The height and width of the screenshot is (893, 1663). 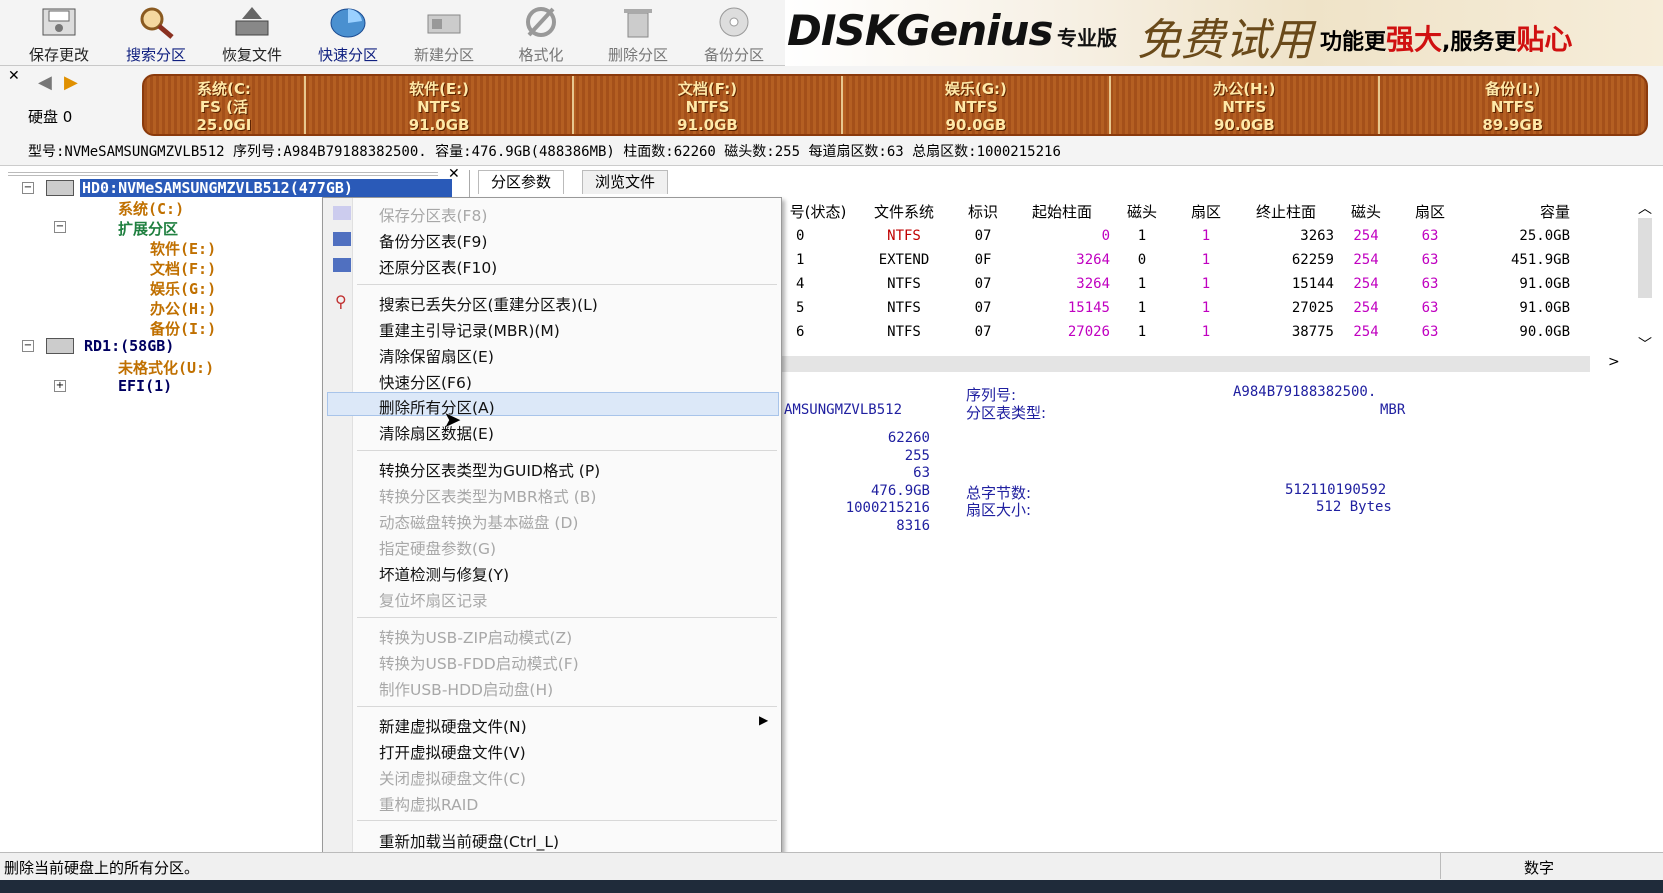 I want to click on tab-browse-files: 浏览文件, so click(x=625, y=182).